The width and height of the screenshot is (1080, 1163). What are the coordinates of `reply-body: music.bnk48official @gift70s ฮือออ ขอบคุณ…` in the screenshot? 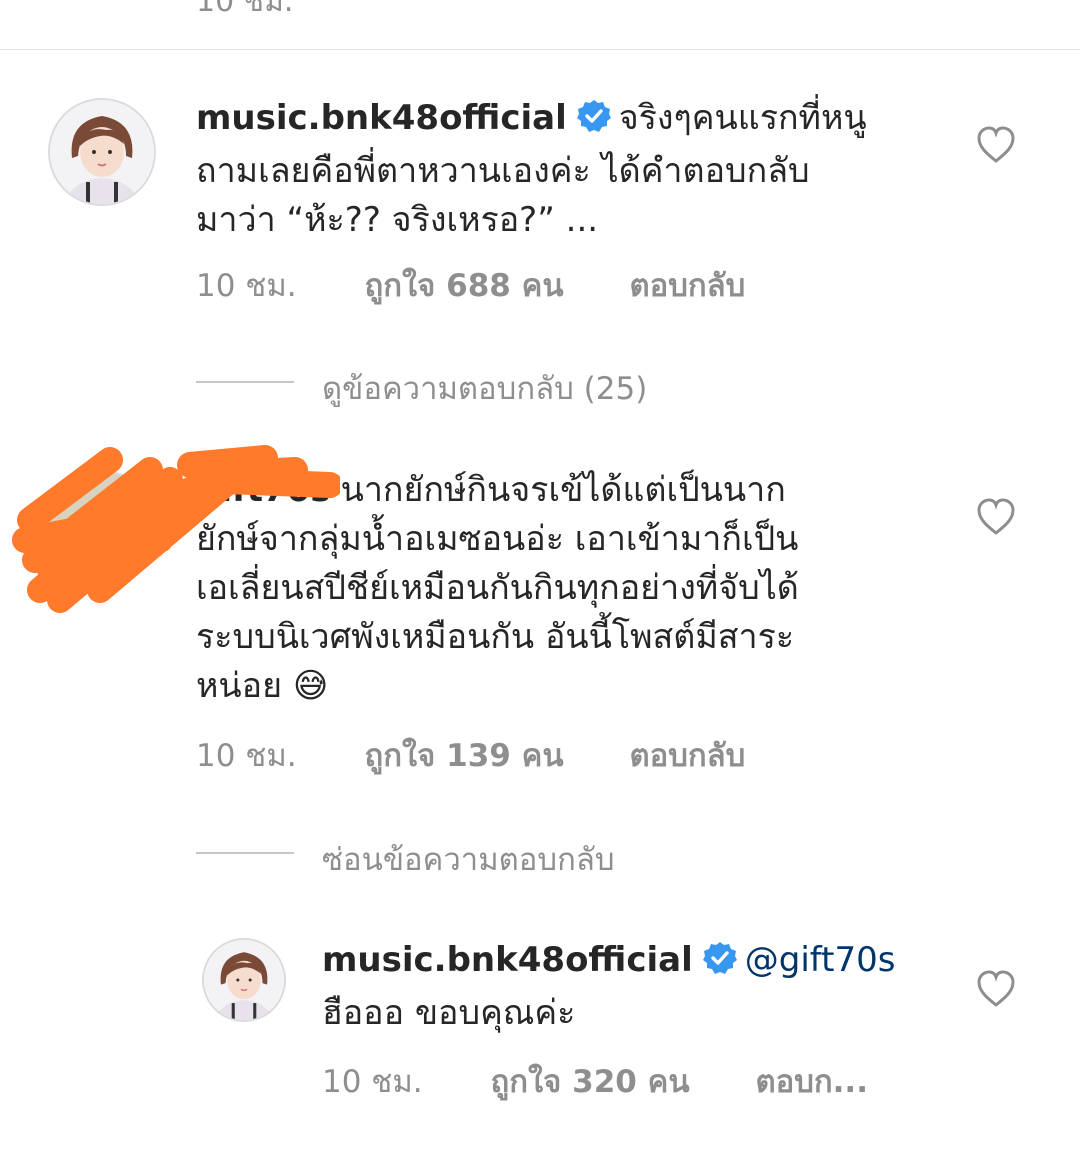 It's located at (642, 987).